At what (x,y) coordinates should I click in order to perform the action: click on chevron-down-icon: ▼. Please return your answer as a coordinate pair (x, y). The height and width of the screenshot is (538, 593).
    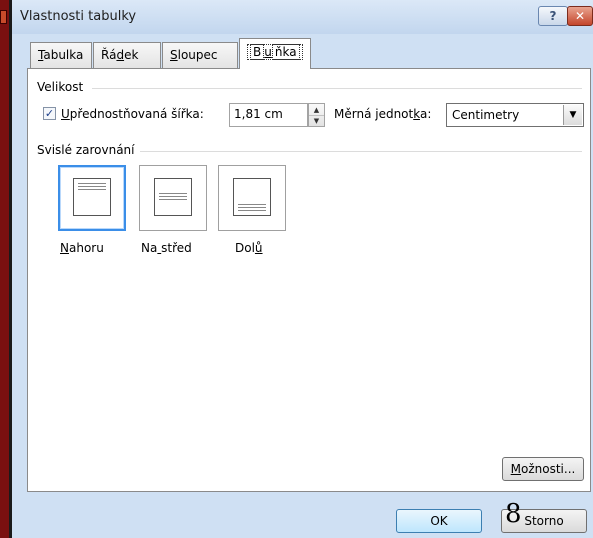
    Looking at the image, I should click on (572, 115).